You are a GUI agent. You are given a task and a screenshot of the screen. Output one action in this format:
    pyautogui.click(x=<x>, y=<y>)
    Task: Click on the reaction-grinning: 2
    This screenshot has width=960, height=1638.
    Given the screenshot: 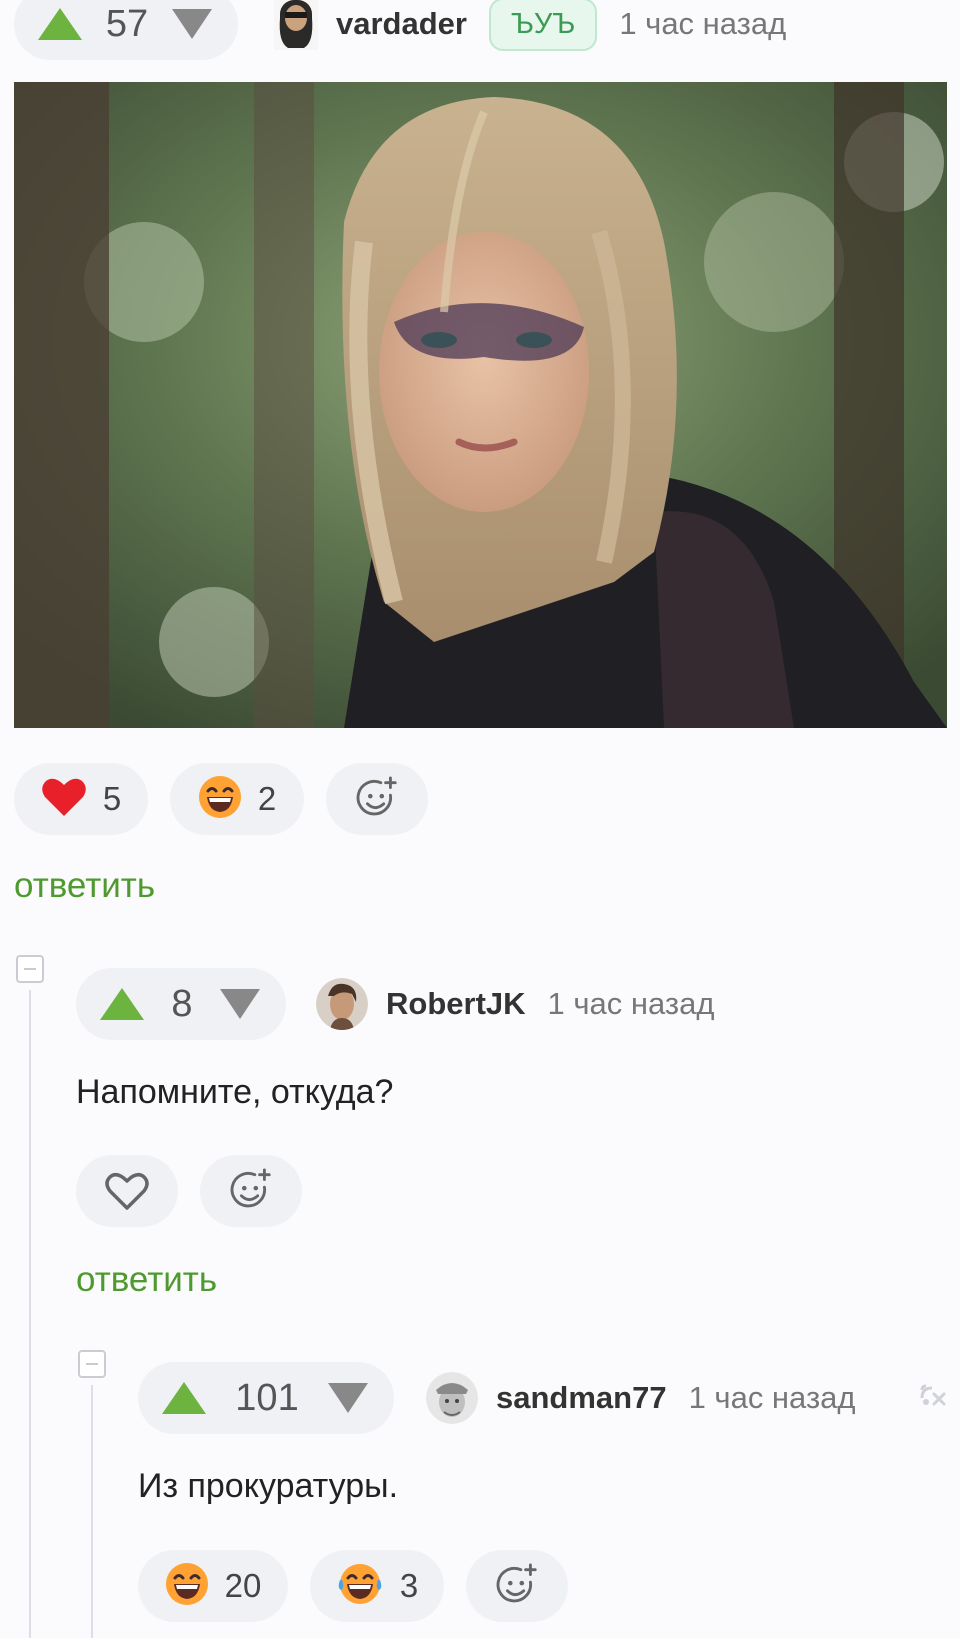 What is the action you would take?
    pyautogui.click(x=237, y=799)
    